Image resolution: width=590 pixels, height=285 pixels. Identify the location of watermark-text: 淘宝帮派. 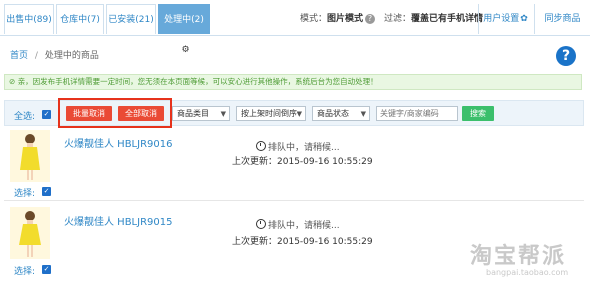
(518, 256).